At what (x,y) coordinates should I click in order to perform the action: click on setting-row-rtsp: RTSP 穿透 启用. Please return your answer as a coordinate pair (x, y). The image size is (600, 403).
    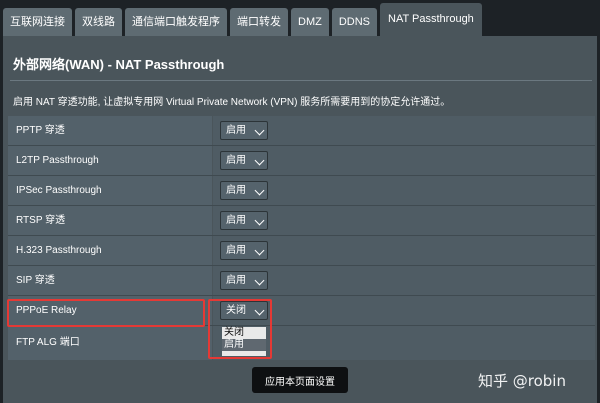
    Looking at the image, I should click on (301, 221).